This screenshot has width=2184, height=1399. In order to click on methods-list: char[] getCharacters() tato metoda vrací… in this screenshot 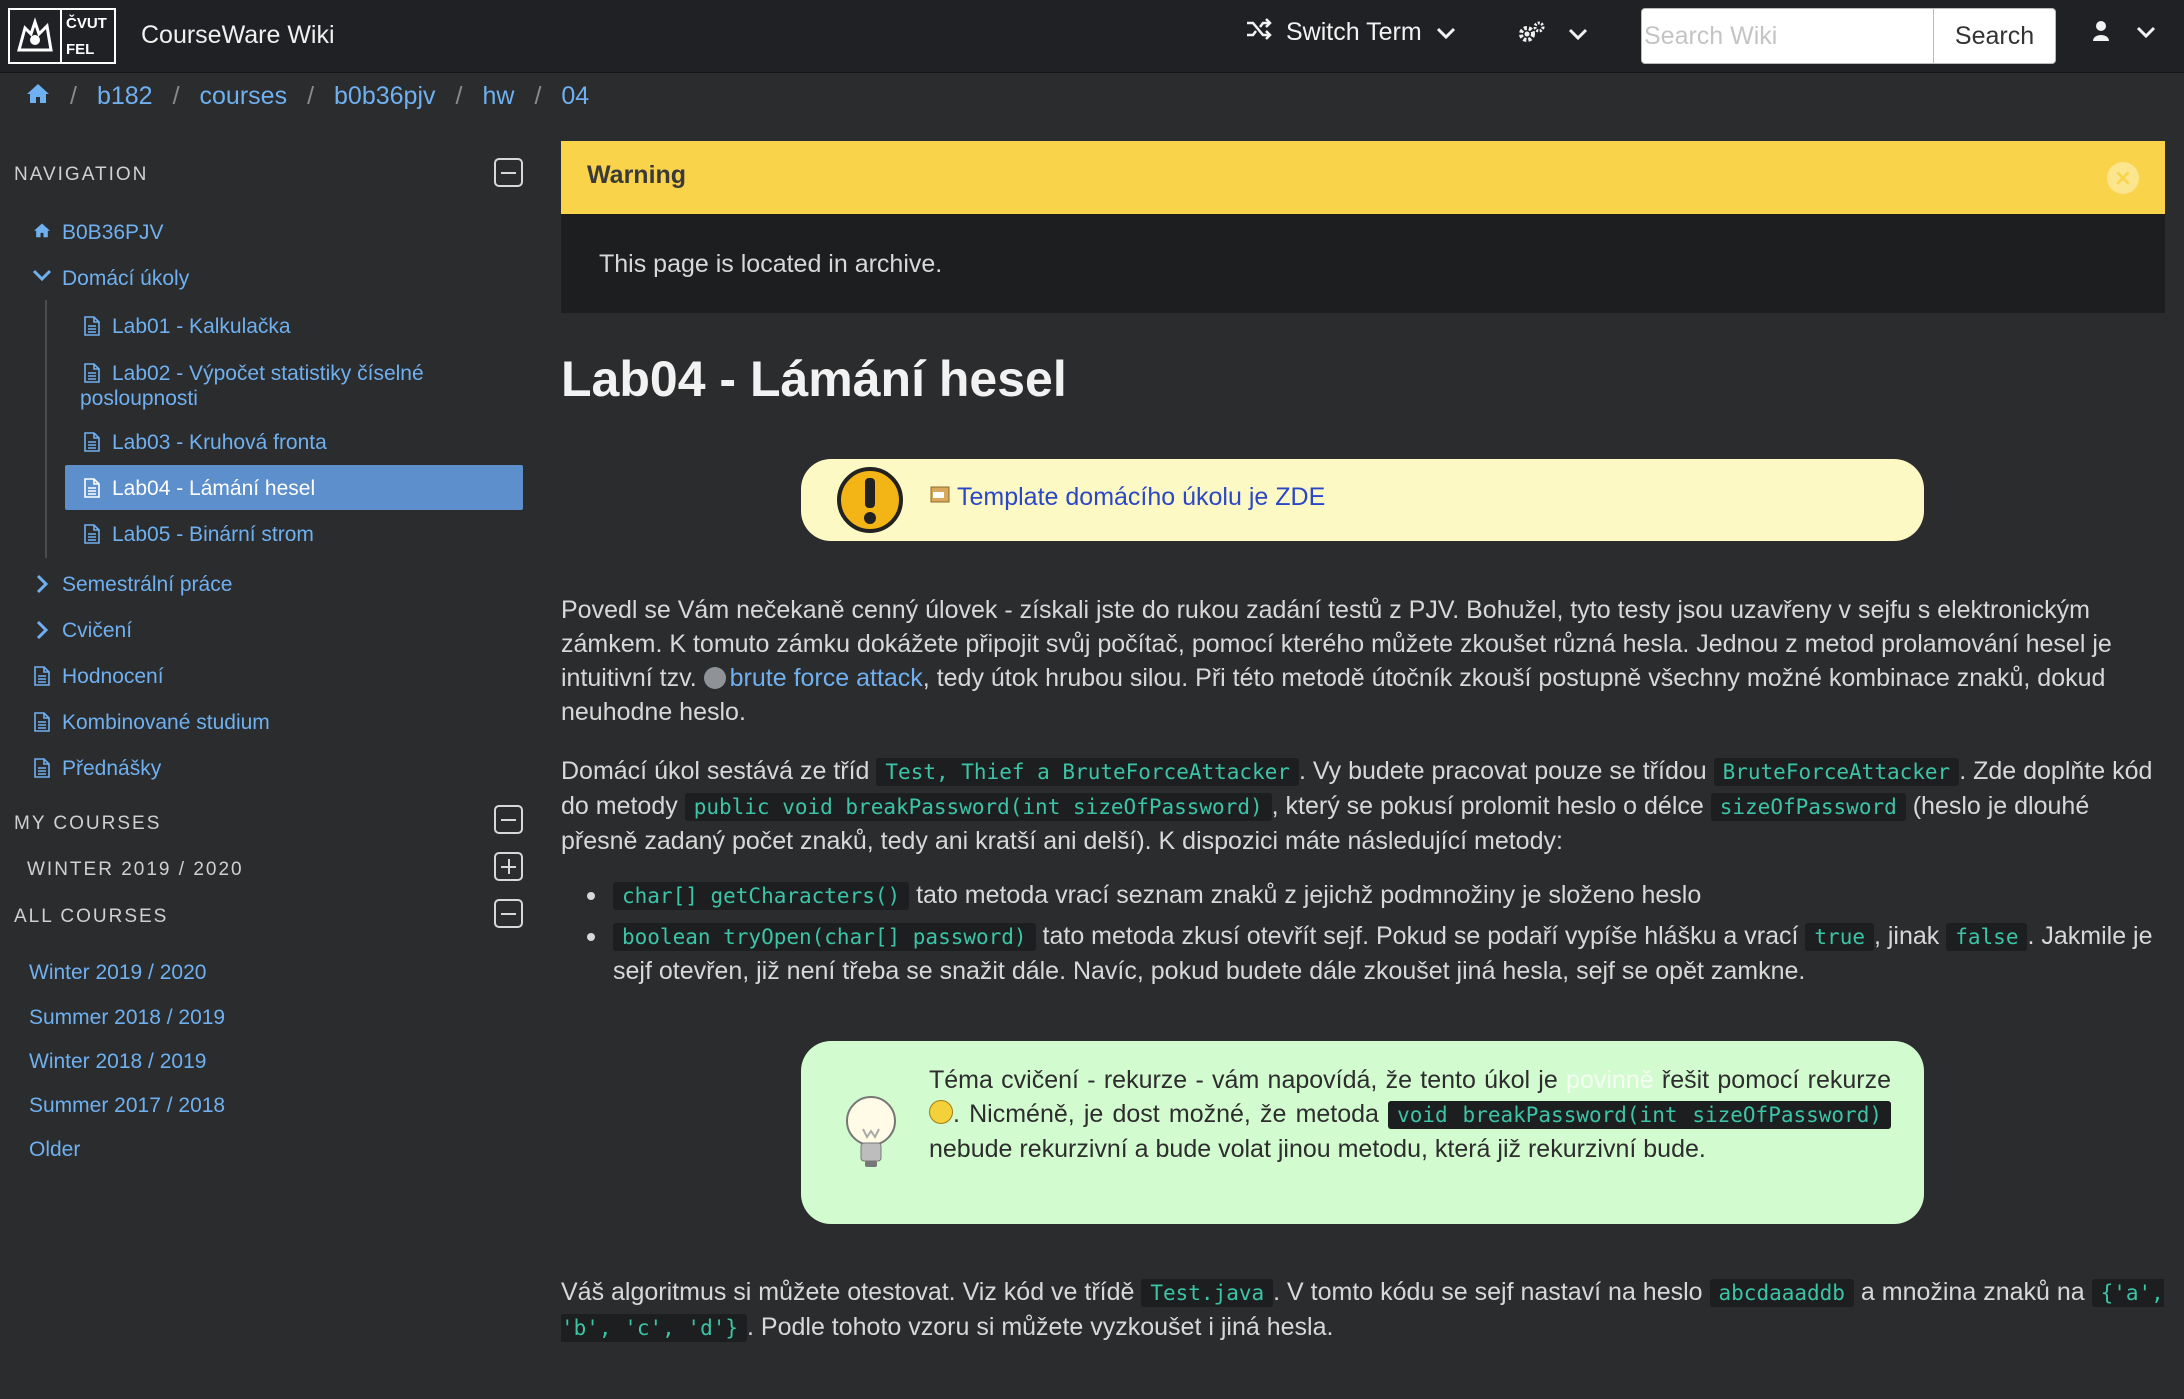, I will do `click(1364, 936)`.